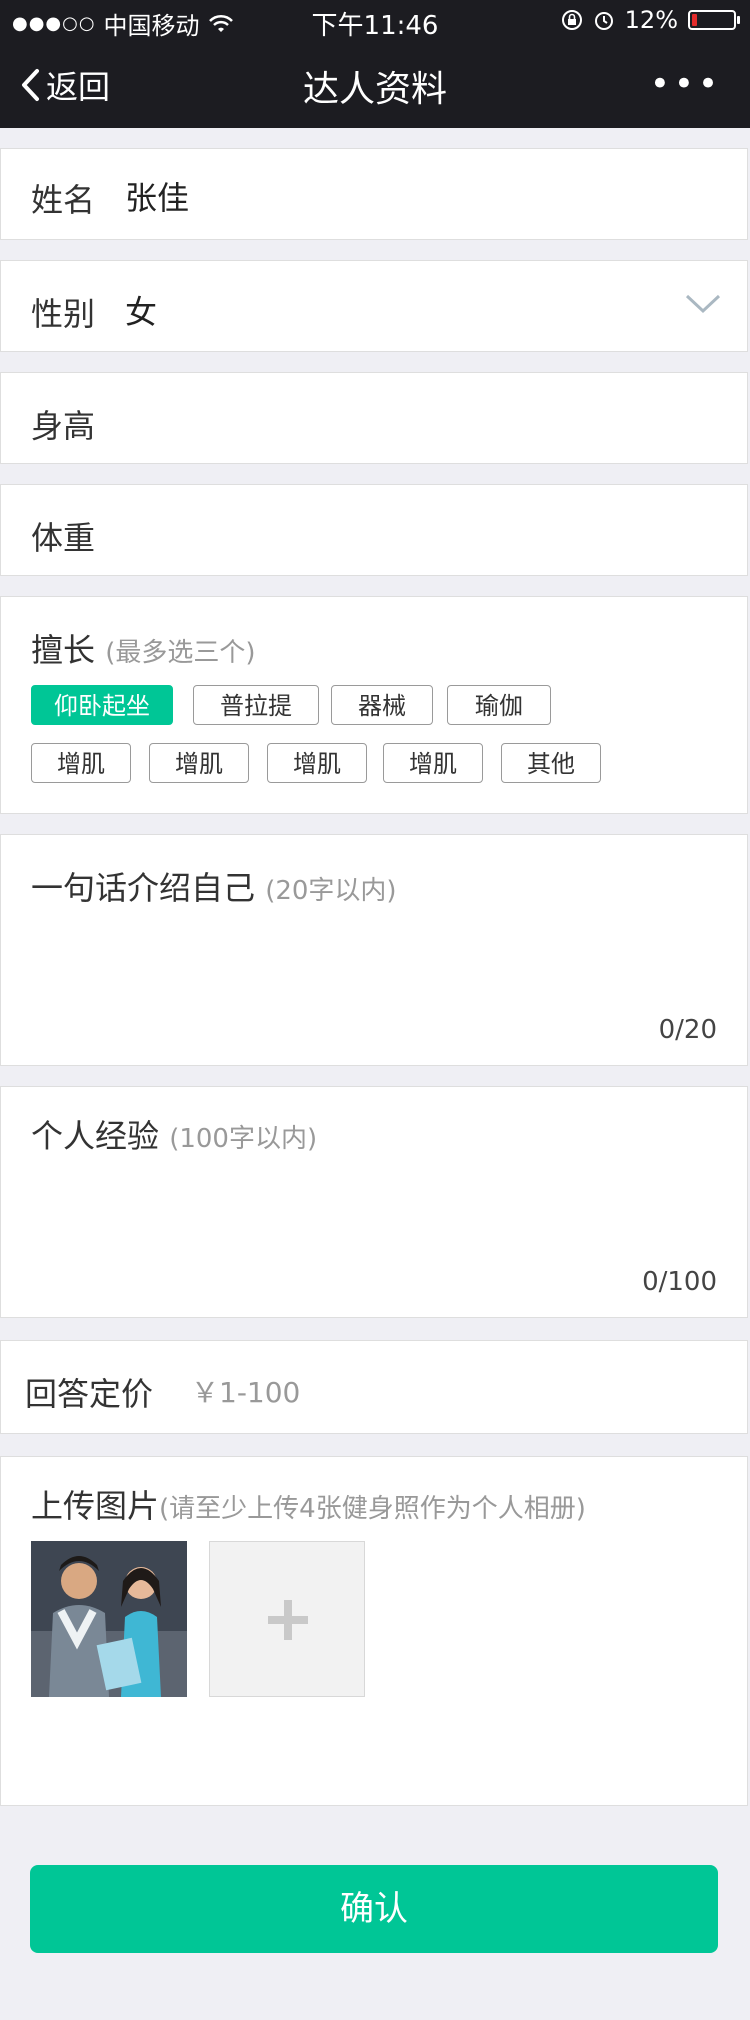  I want to click on specialty-section: 擅长 (最多选三个) 仰卧起坐 普拉提 器械 瑜伽 增肌 增肌 增肌 增肌 其他, so click(374, 705).